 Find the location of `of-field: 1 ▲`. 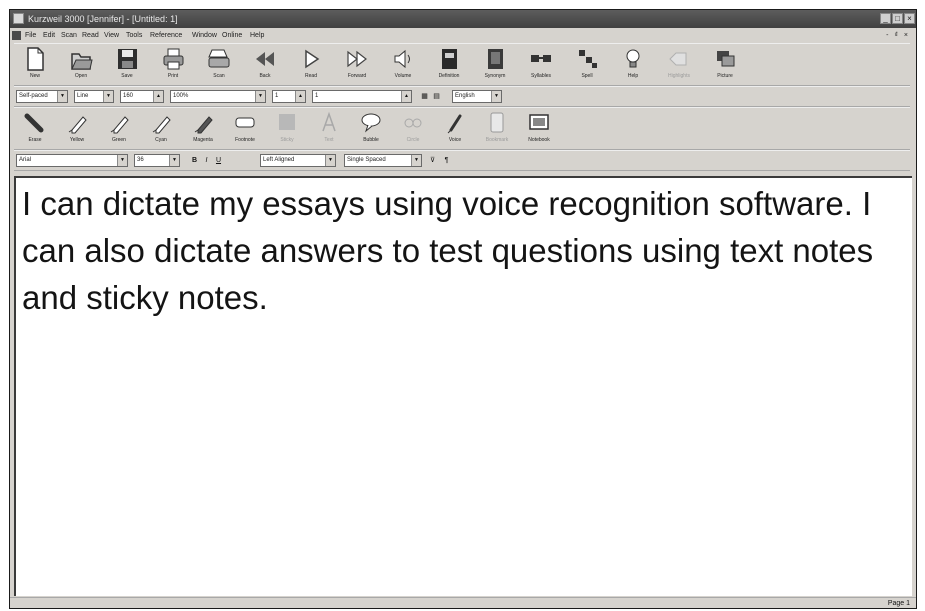

of-field: 1 ▲ is located at coordinates (362, 96).